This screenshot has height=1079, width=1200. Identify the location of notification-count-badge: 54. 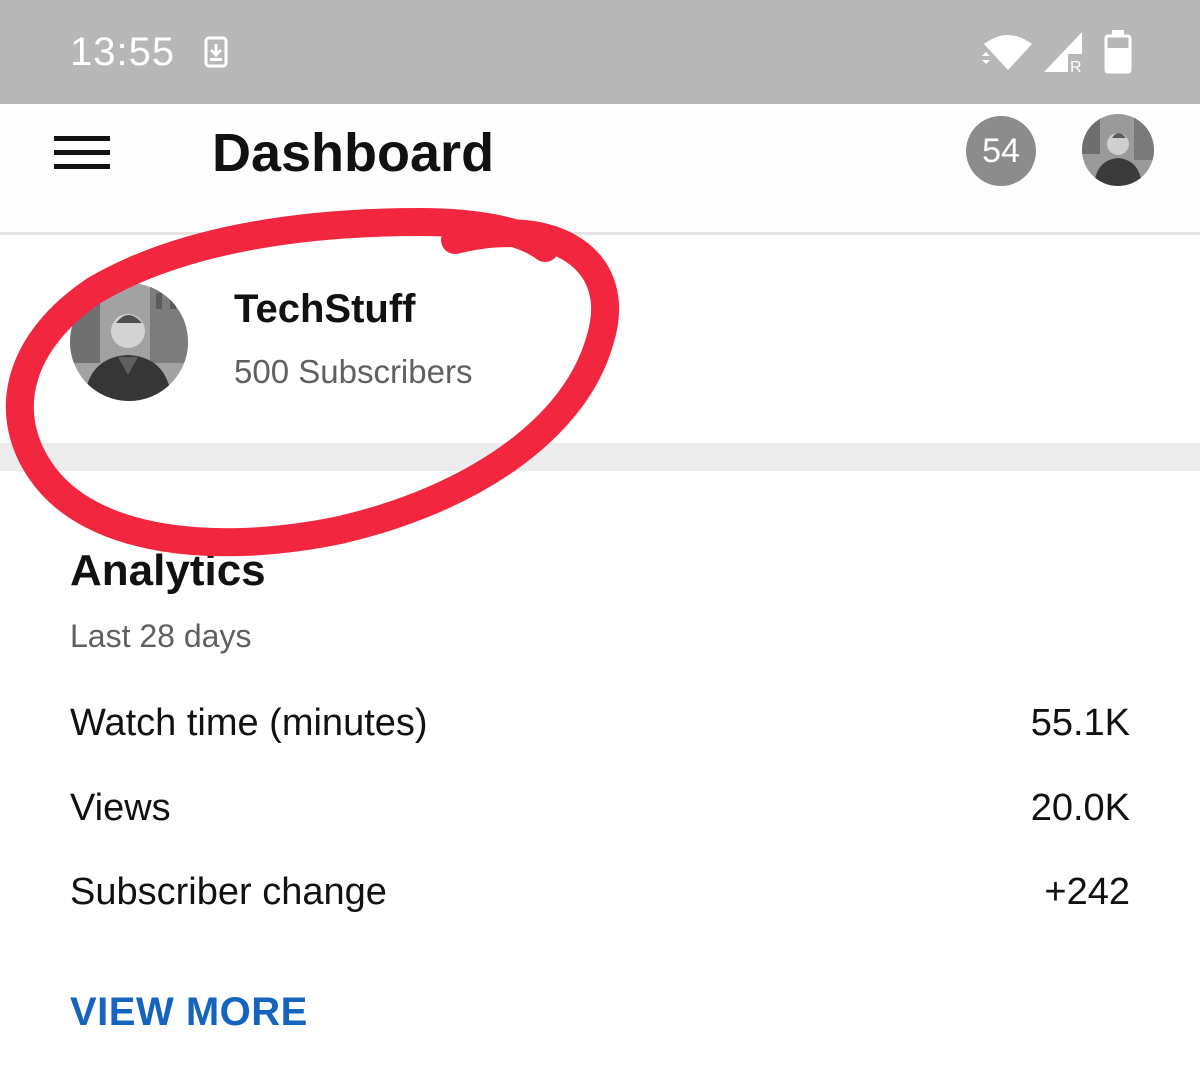
(1001, 151).